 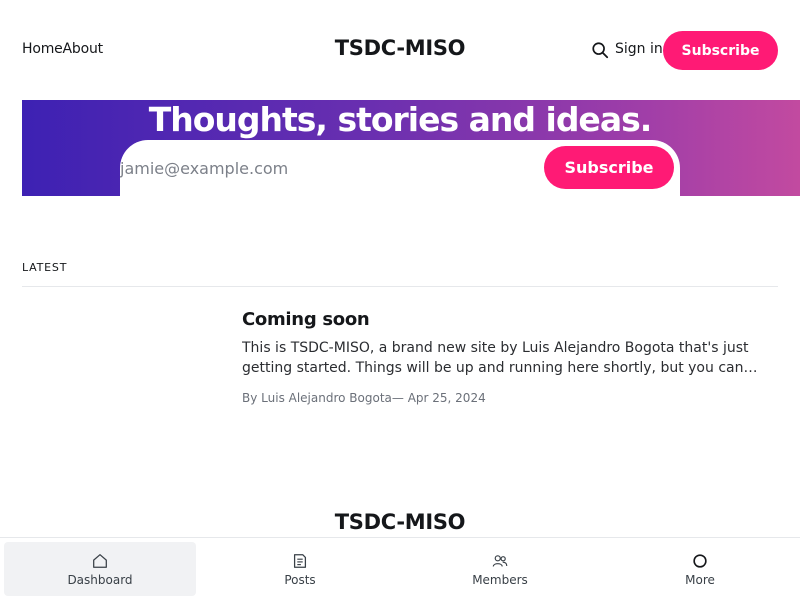 What do you see at coordinates (400, 119) in the screenshot?
I see `hero-title: Thoughts, stories and ideas.` at bounding box center [400, 119].